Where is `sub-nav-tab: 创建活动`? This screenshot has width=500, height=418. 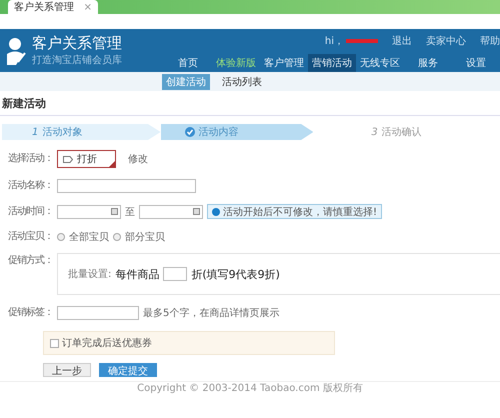
sub-nav-tab: 创建活动 is located at coordinates (186, 82).